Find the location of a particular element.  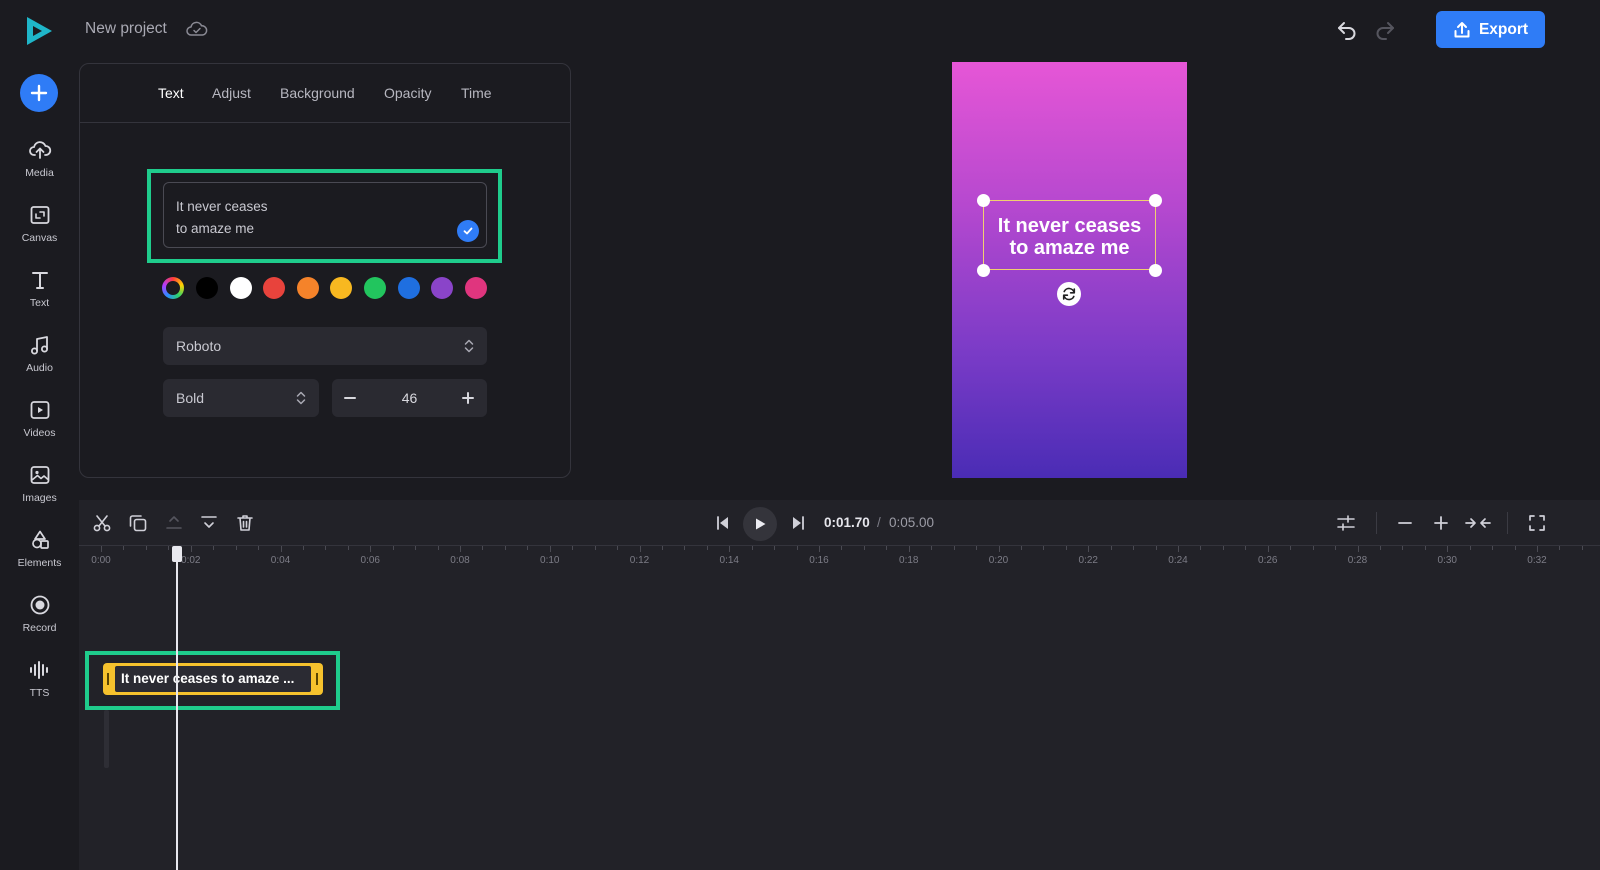

tick-label: 0:24 is located at coordinates (1178, 560).